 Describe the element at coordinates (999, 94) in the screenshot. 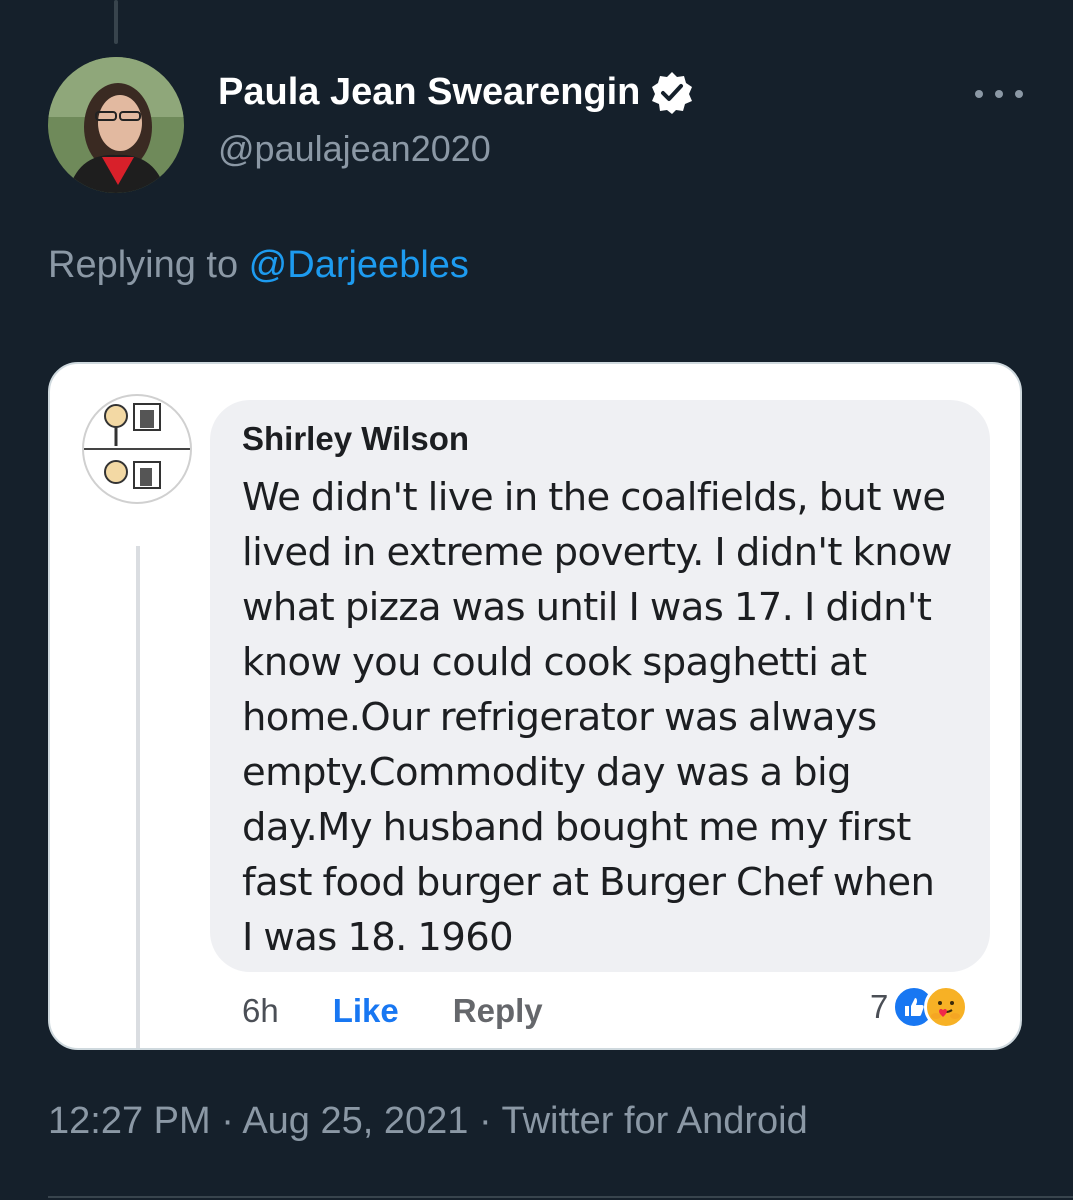

I see `more-dots-icon` at that location.